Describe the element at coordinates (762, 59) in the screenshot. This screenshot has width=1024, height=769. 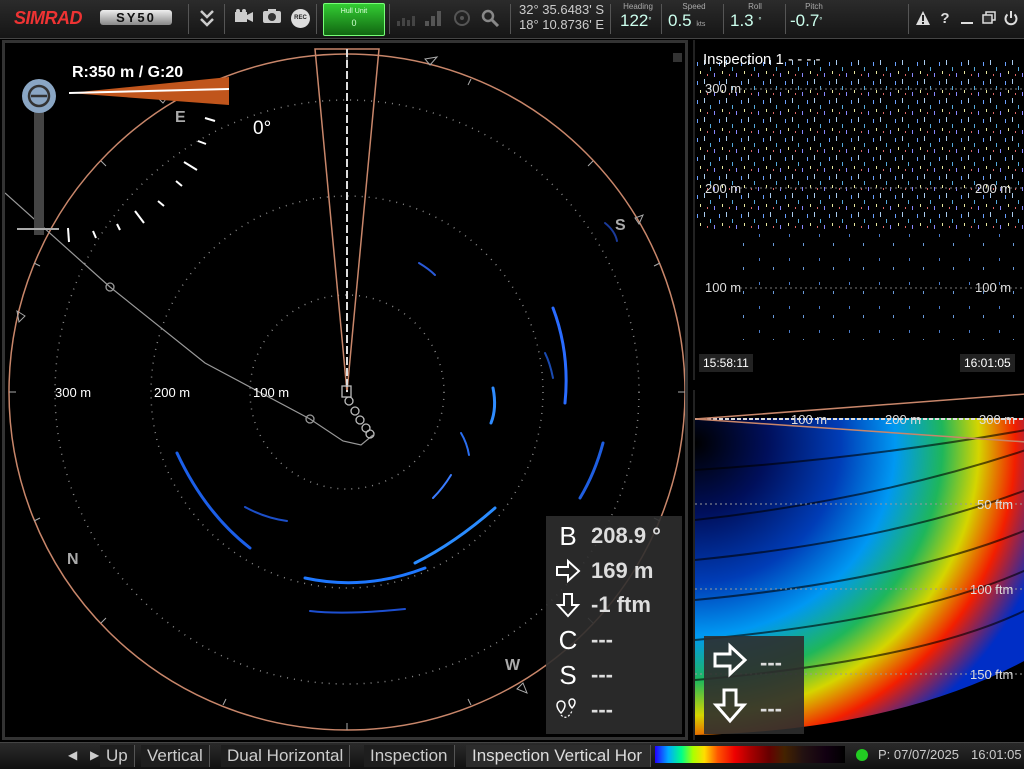
I see `inspection-title: Inspection 1 - - - -` at that location.